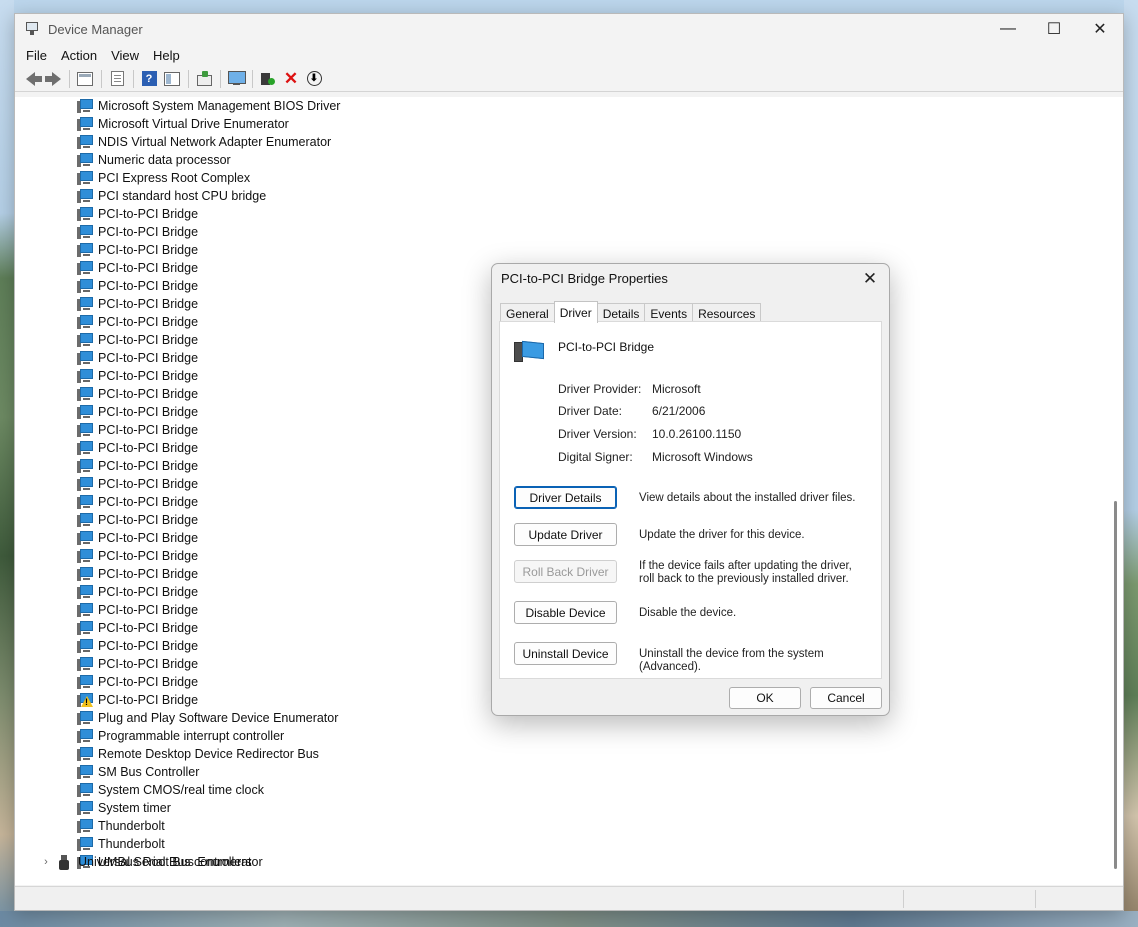 This screenshot has height=927, width=1138. What do you see at coordinates (565, 612) in the screenshot?
I see `disable-device-button: Disable Device` at bounding box center [565, 612].